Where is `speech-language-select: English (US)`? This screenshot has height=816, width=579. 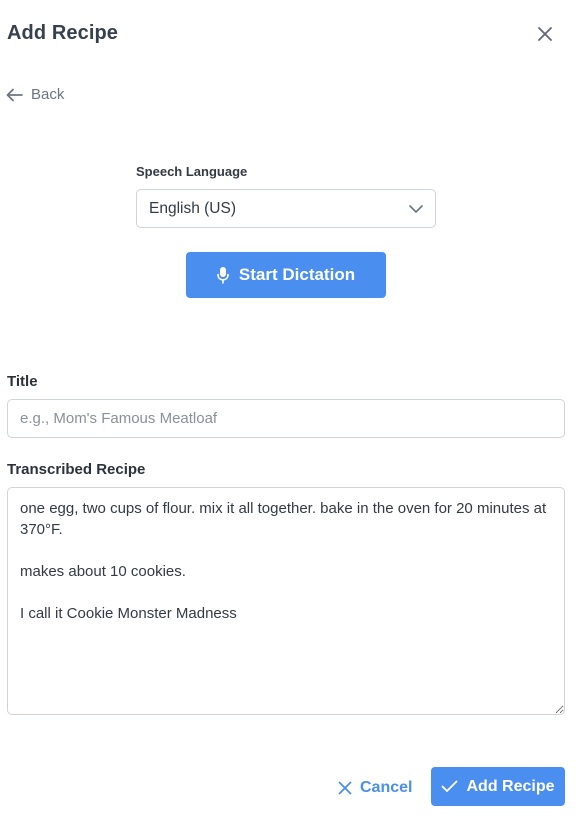
speech-language-select: English (US) is located at coordinates (286, 208).